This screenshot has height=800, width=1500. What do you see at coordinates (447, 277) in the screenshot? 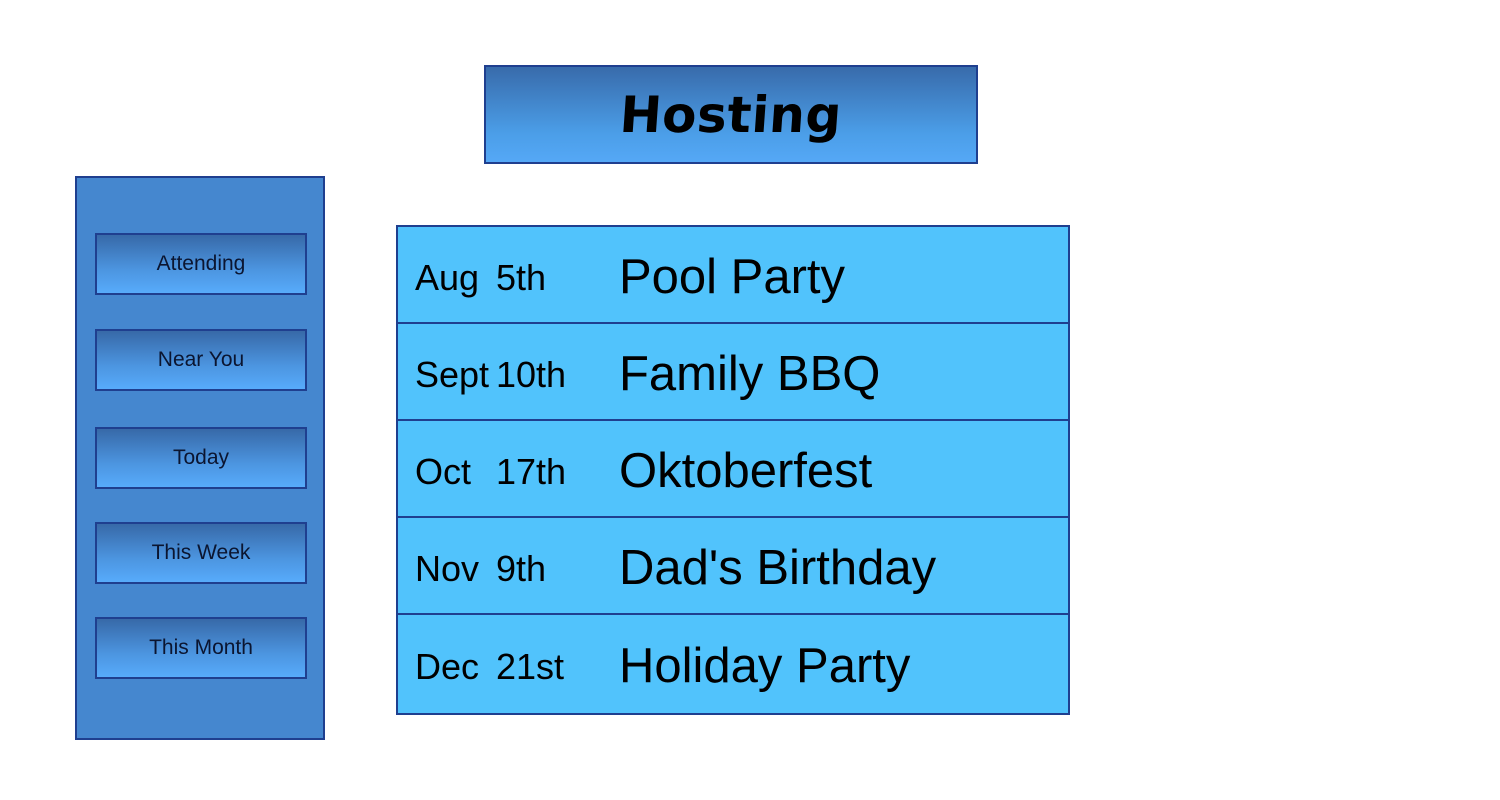
I see `event-month: Aug` at bounding box center [447, 277].